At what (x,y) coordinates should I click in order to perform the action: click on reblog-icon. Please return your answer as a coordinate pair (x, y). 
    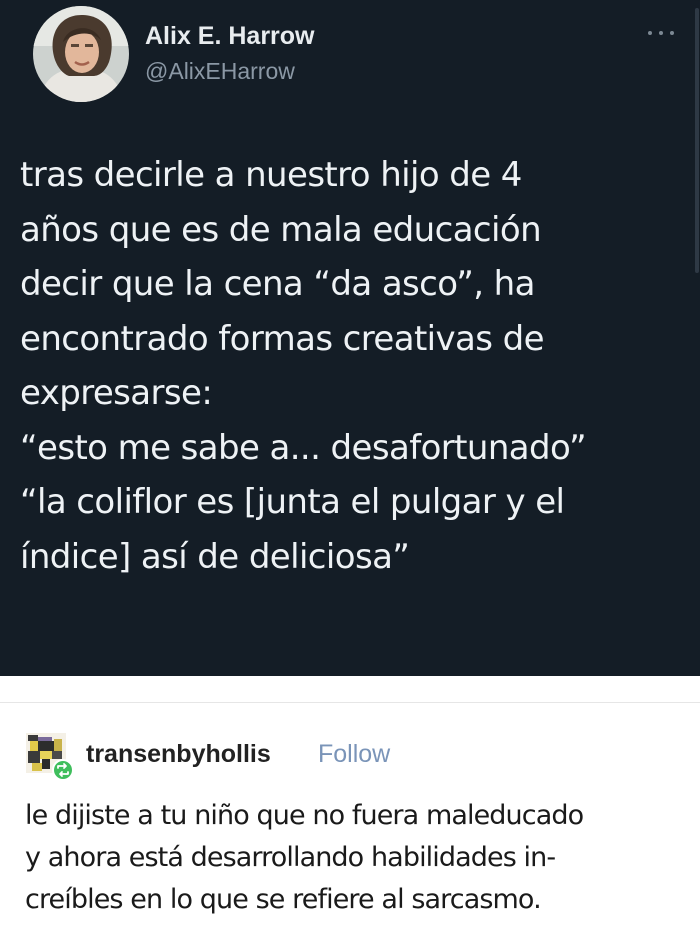
    Looking at the image, I should click on (63, 770).